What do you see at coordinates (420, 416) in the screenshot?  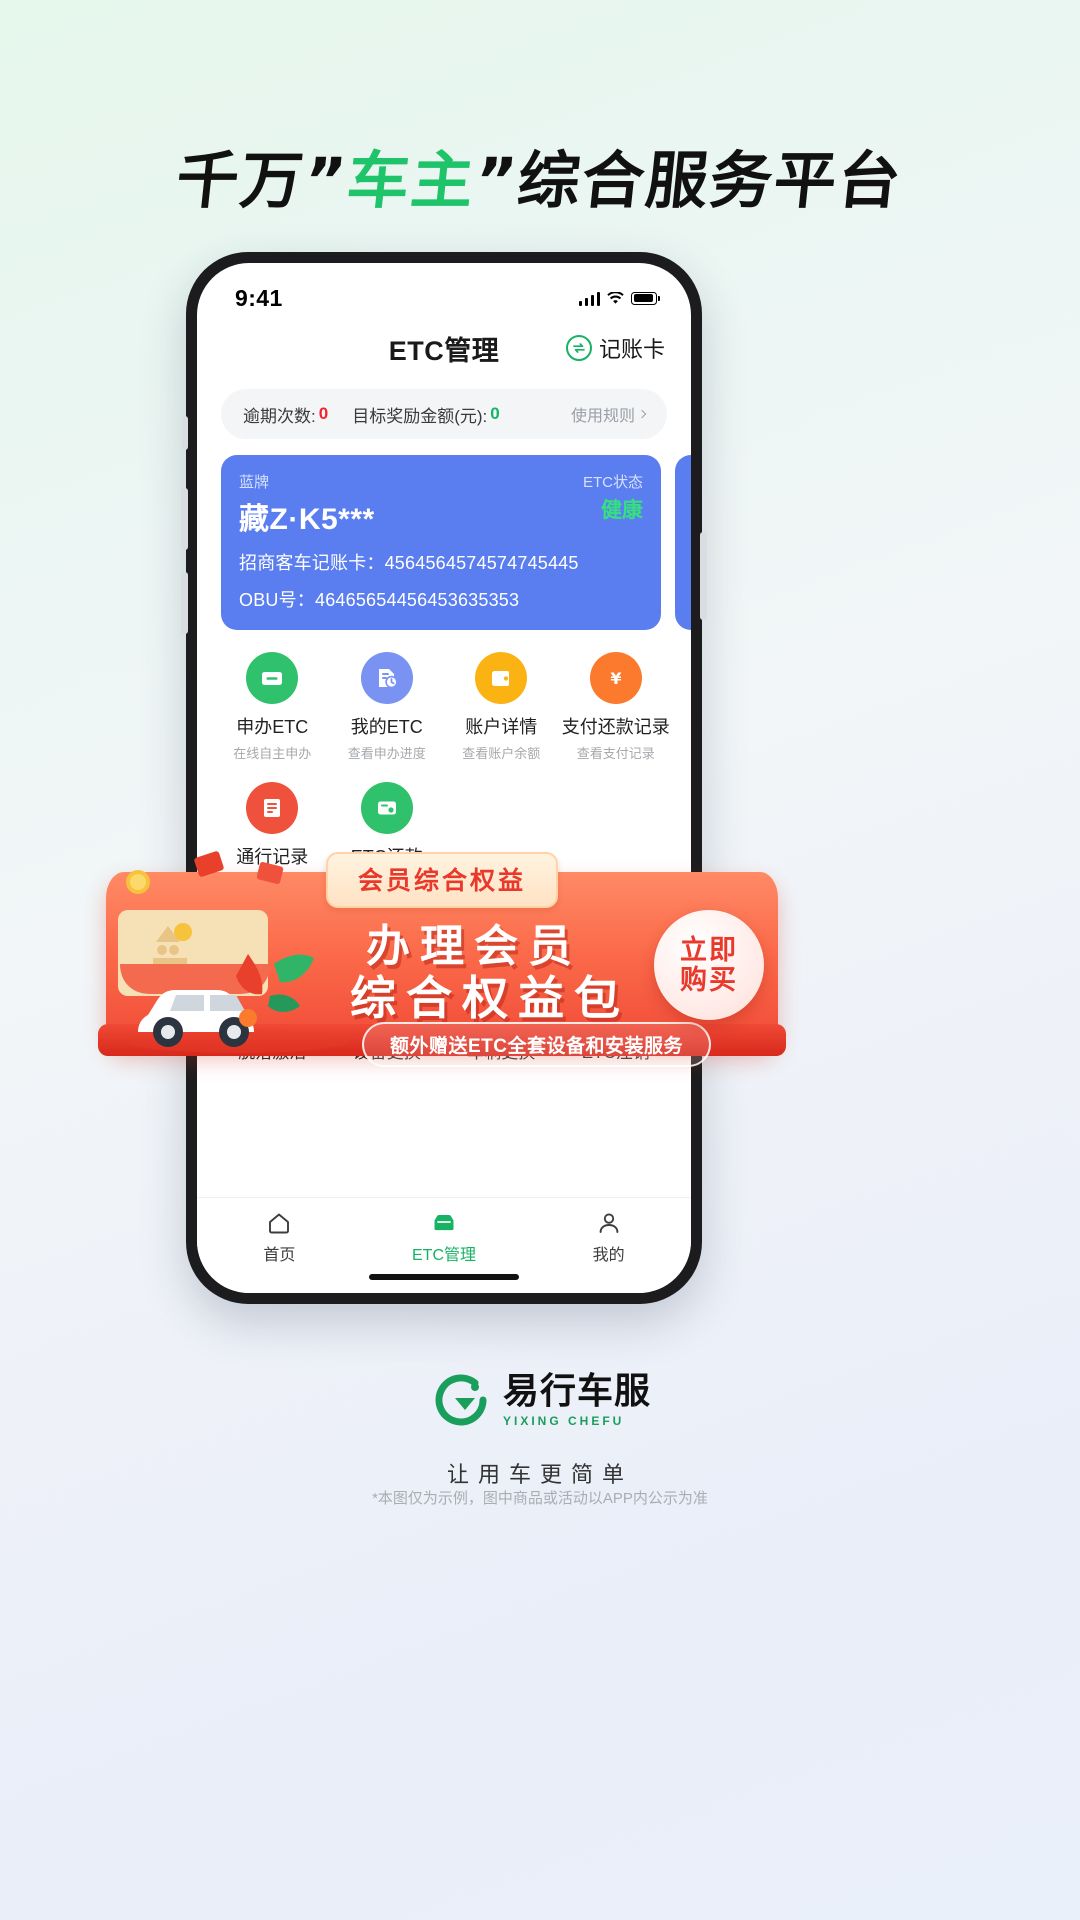 I see `reward-label: 目标奖励金额(元):` at bounding box center [420, 416].